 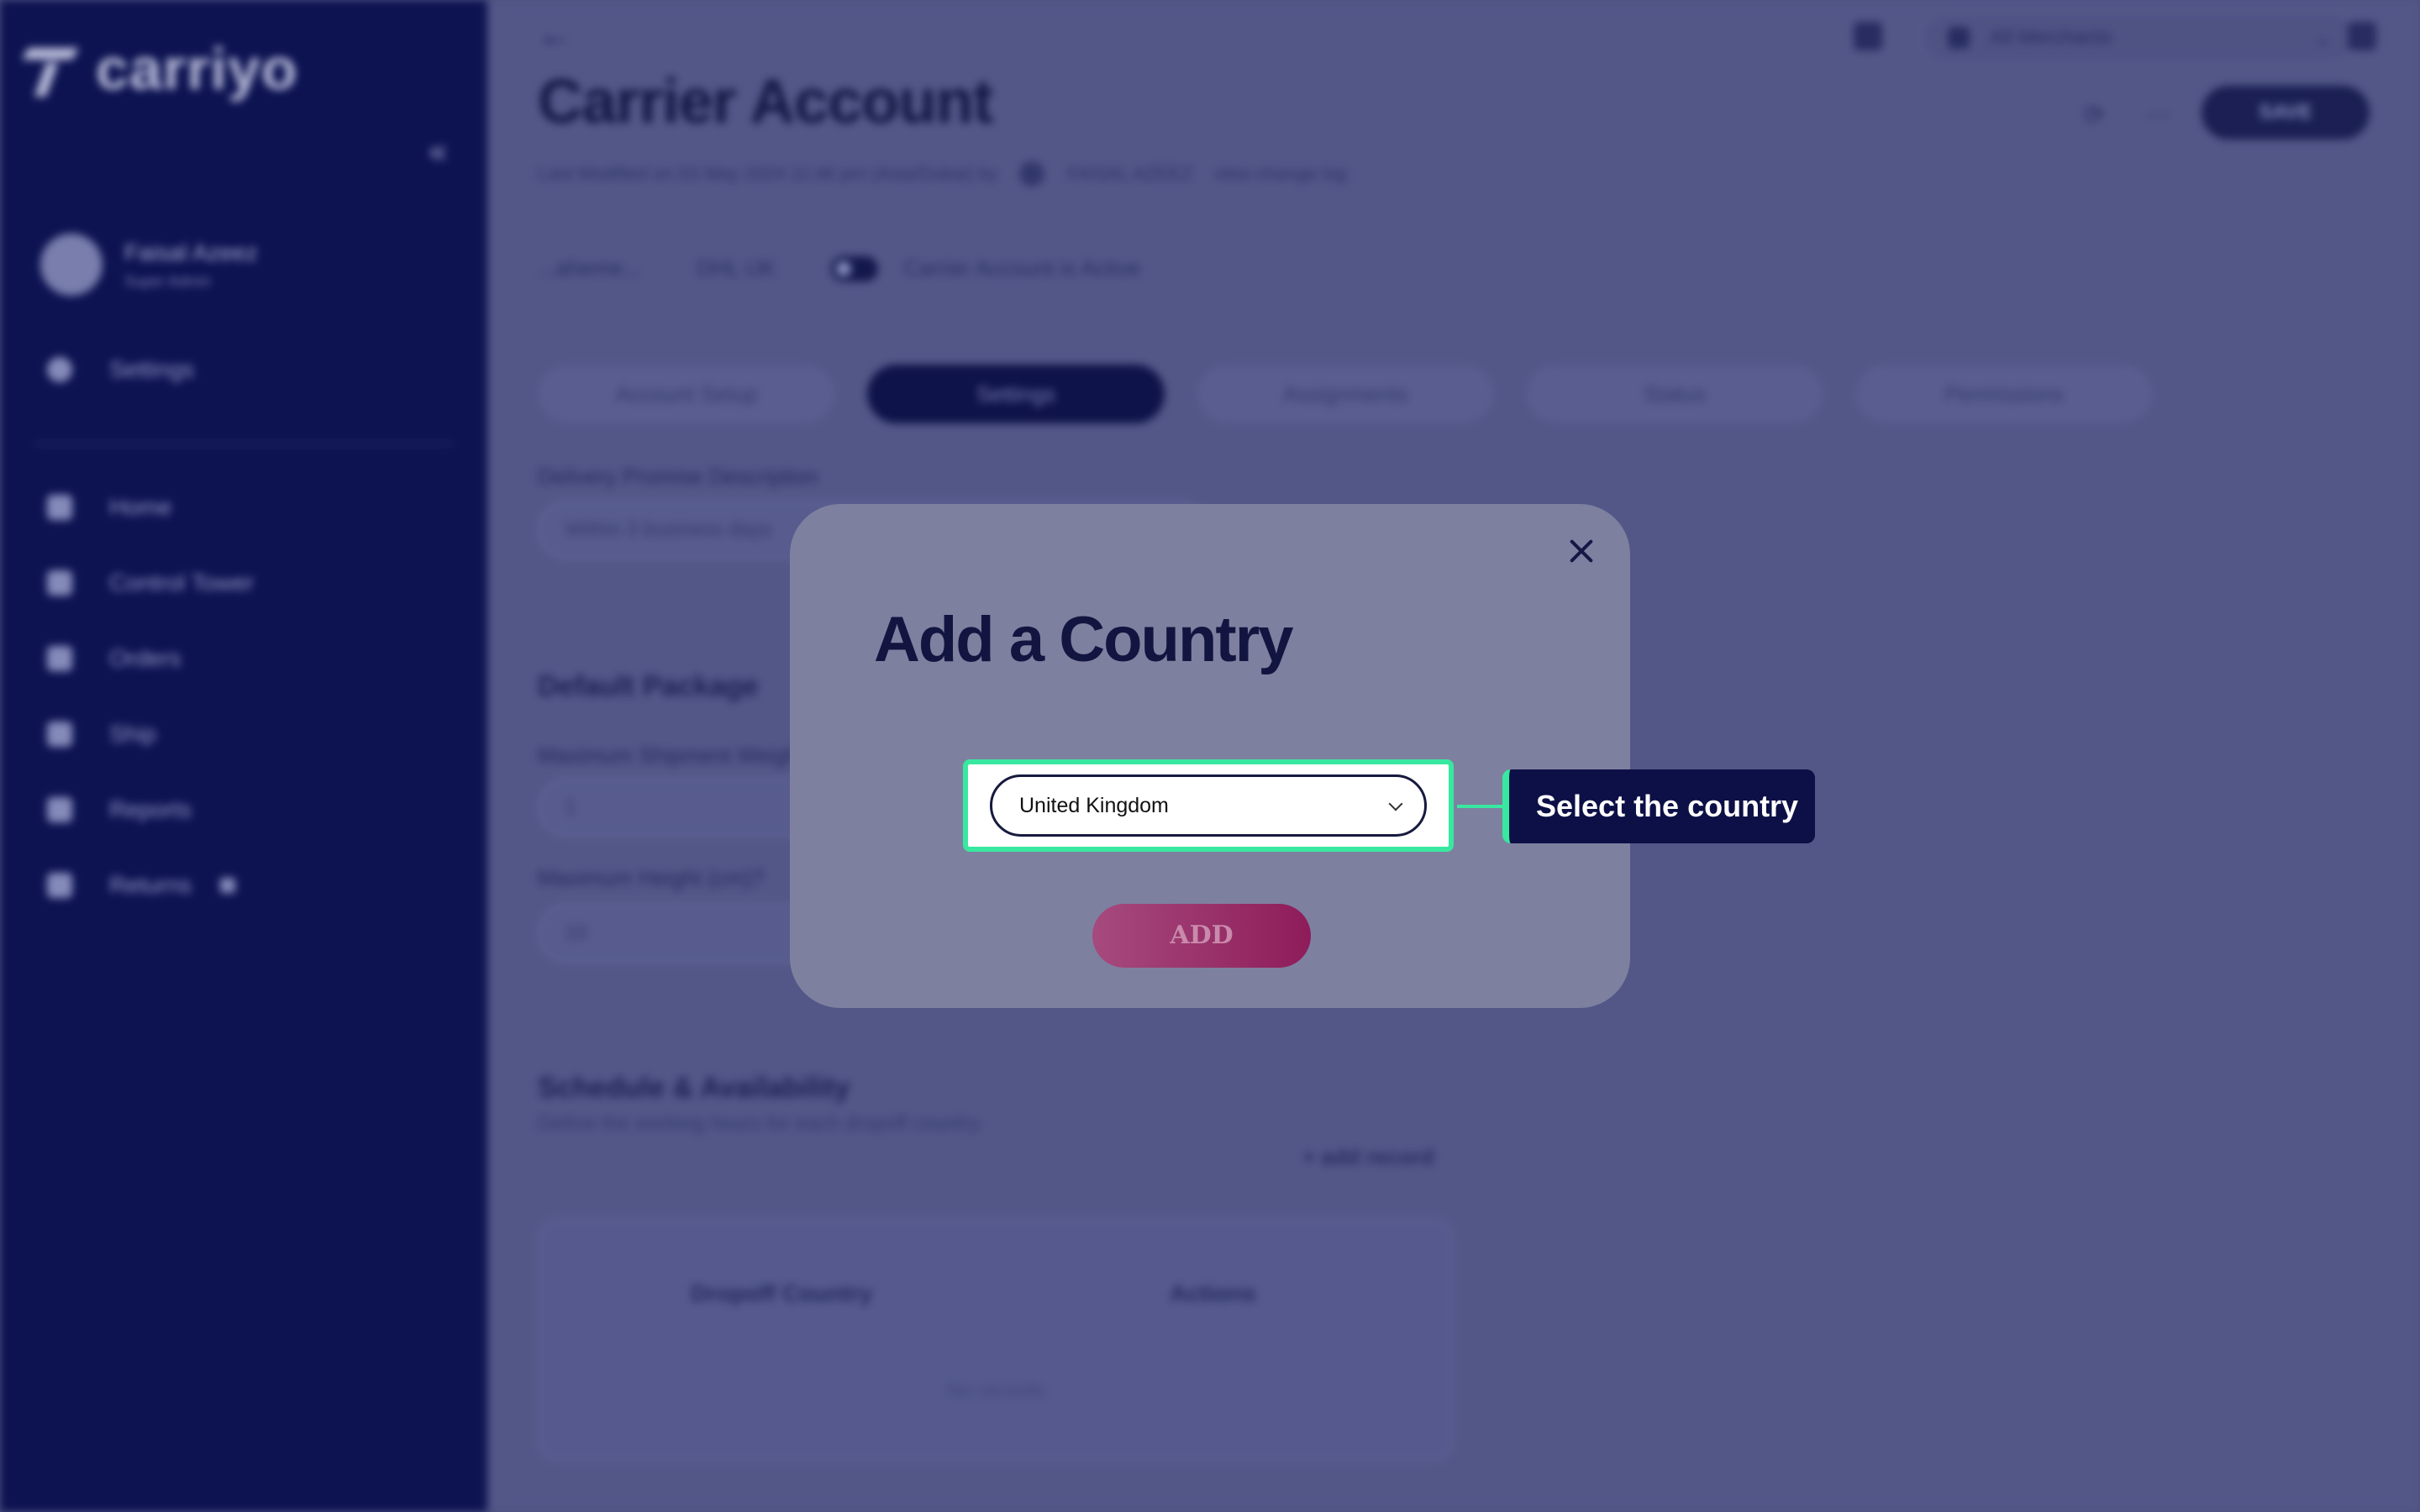 I want to click on country-select: United Kingdom, so click(x=1208, y=805).